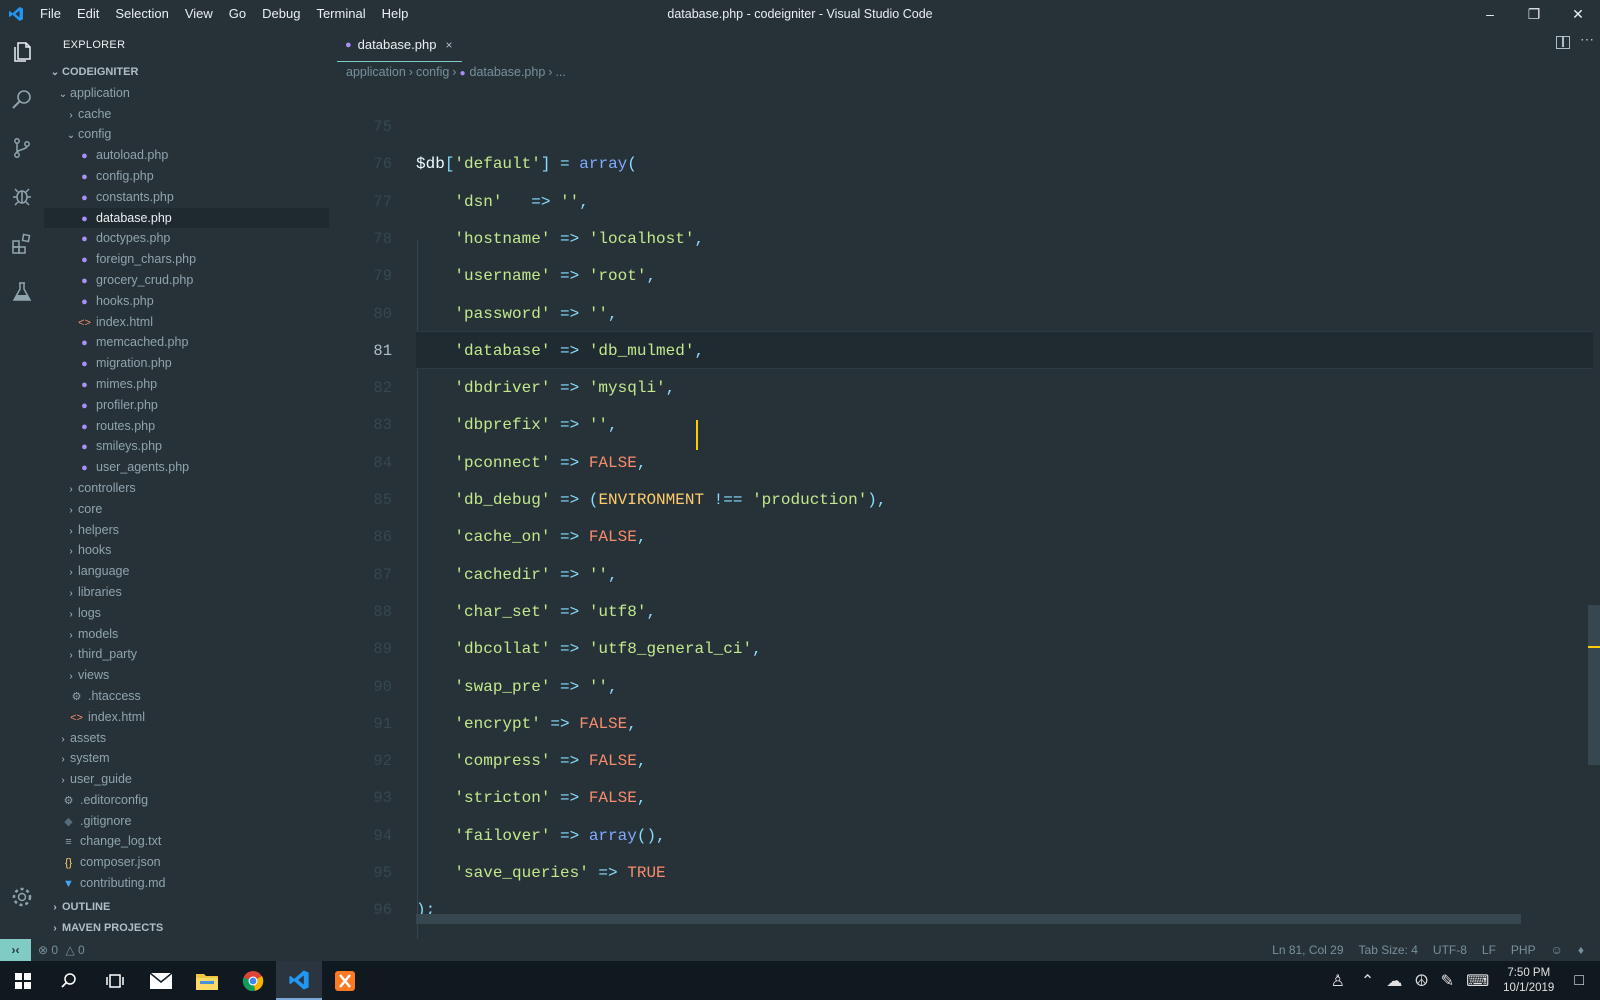  Describe the element at coordinates (186, 654) in the screenshot. I see `folder-item: › third_party` at that location.